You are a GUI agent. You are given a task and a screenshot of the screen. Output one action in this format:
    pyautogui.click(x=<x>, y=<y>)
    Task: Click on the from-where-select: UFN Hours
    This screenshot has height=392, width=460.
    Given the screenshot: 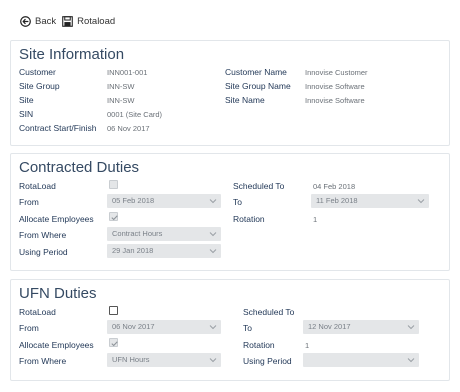 What is the action you would take?
    pyautogui.click(x=164, y=360)
    